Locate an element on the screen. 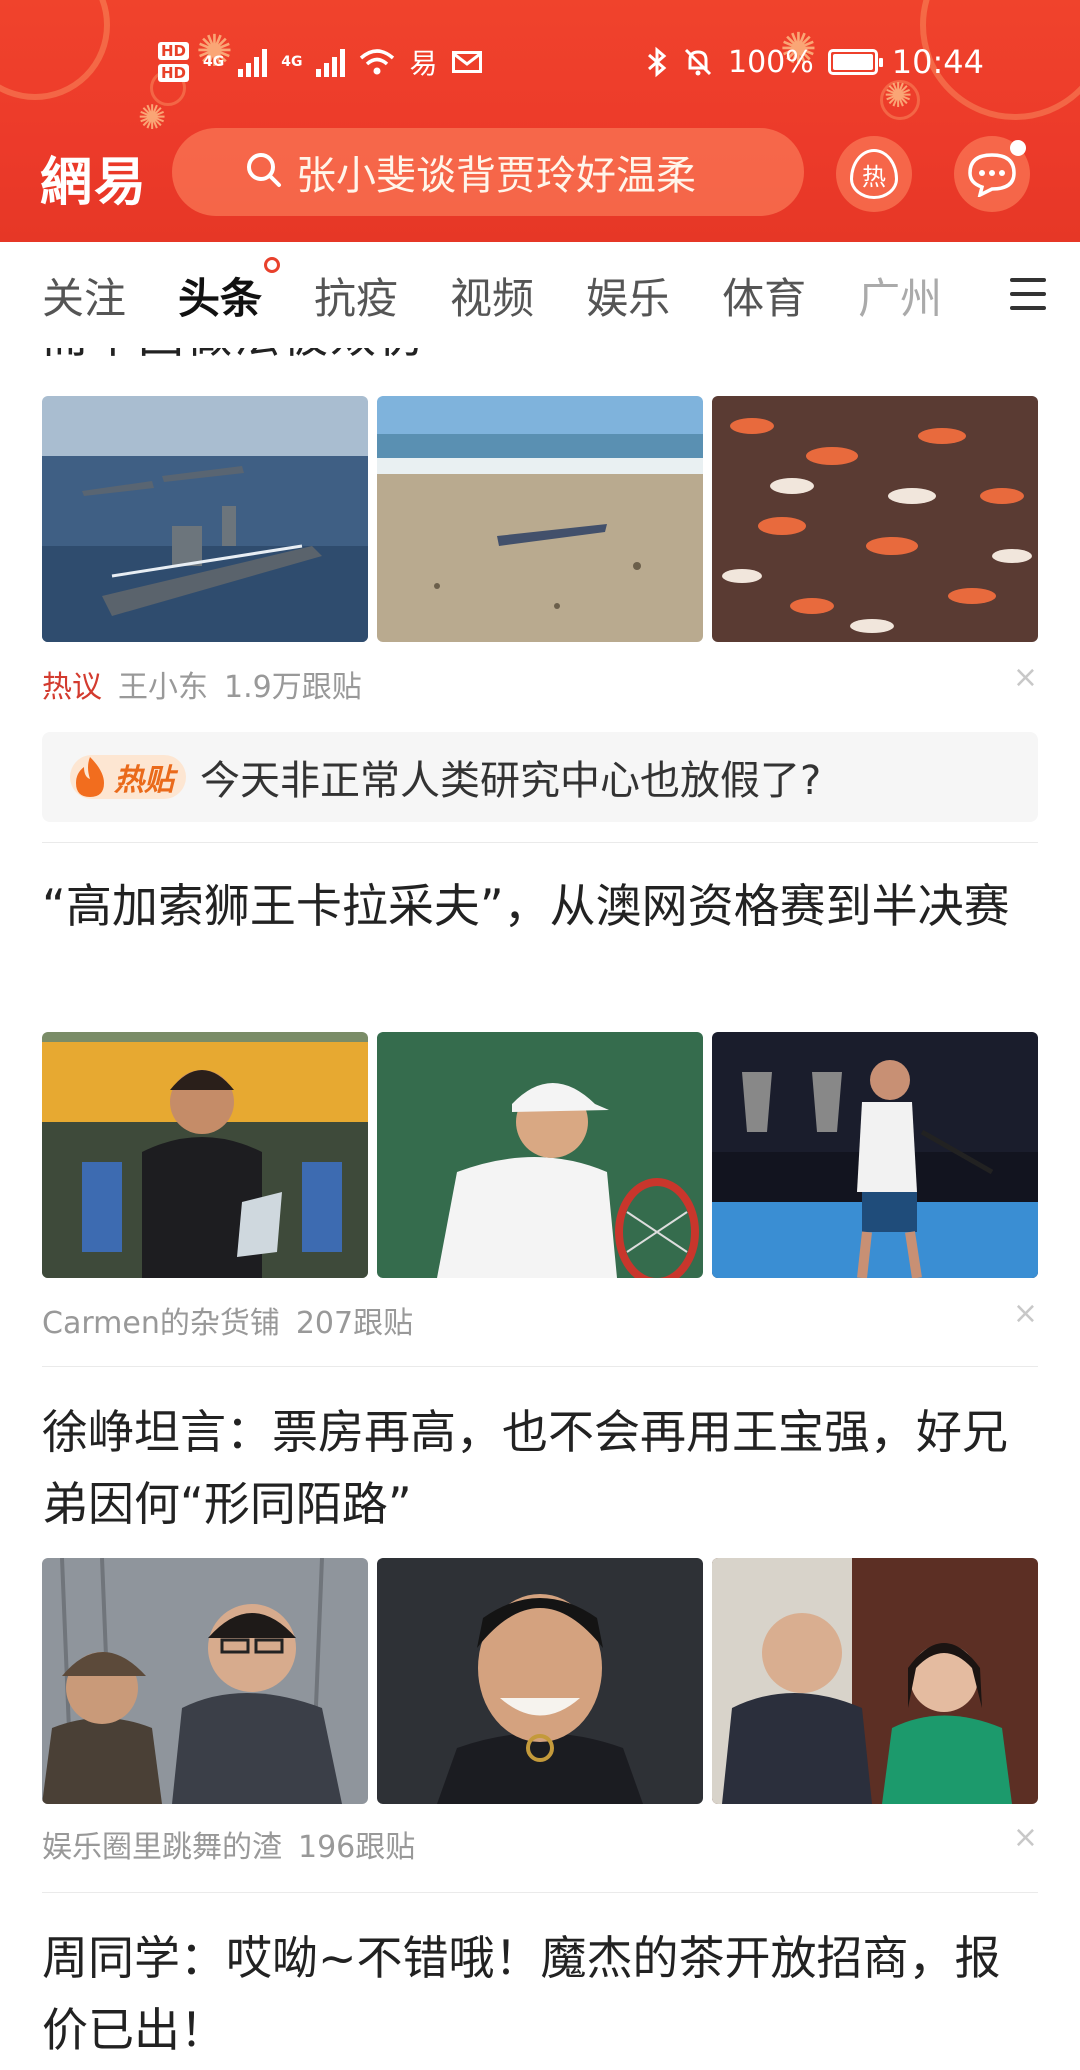  comment-count: 207跟贴 is located at coordinates (354, 1320).